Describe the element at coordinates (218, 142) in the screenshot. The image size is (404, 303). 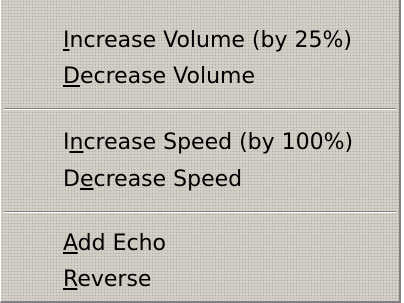
I see `menu-item-text: crease Speed (by 100%)` at that location.